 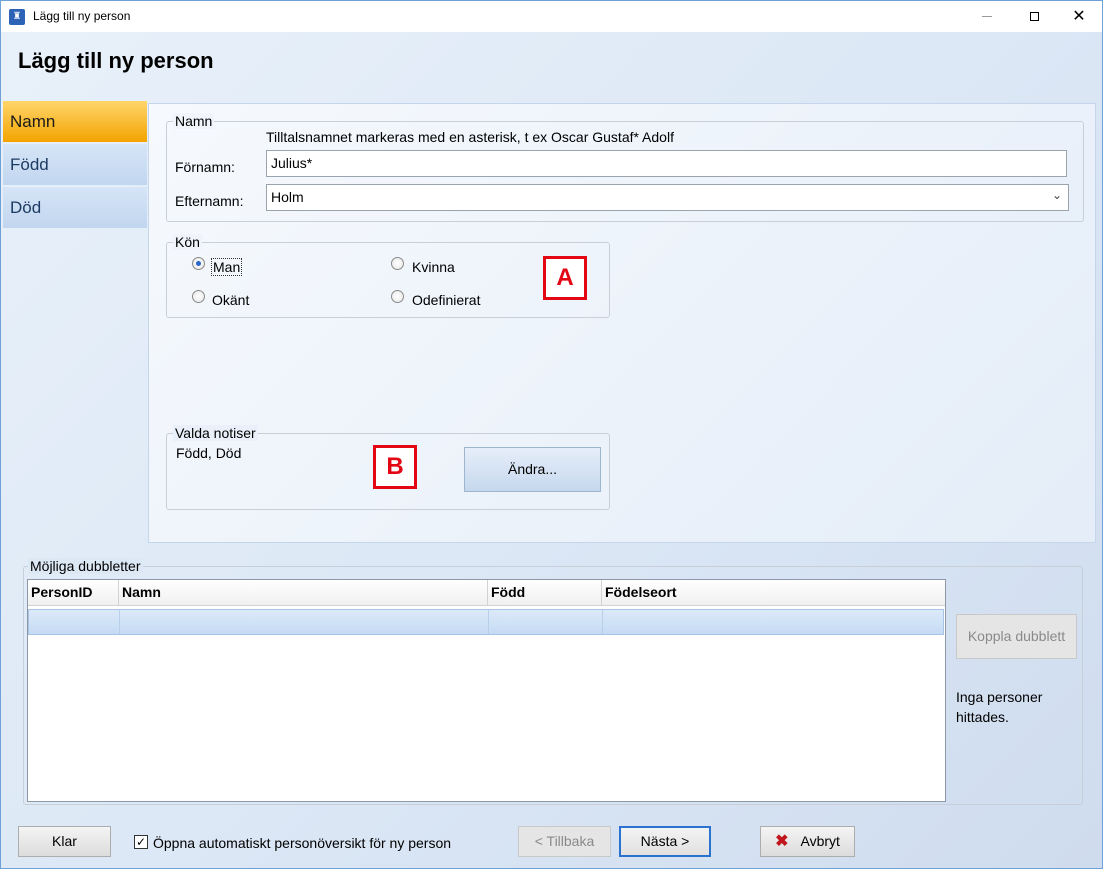 I want to click on window-title: Lägg till ny person, so click(x=82, y=16).